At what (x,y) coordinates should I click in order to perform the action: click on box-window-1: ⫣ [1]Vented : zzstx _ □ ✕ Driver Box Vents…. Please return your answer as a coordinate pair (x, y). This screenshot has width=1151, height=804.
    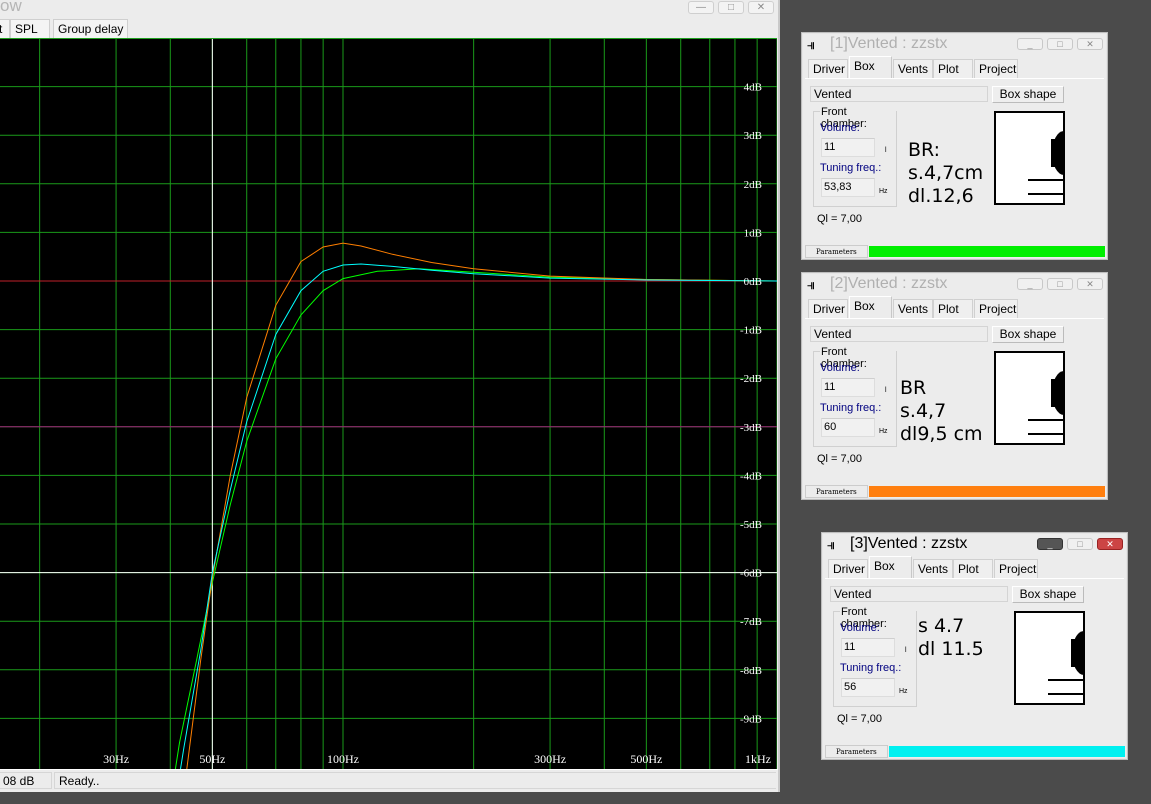
    Looking at the image, I should click on (954, 146).